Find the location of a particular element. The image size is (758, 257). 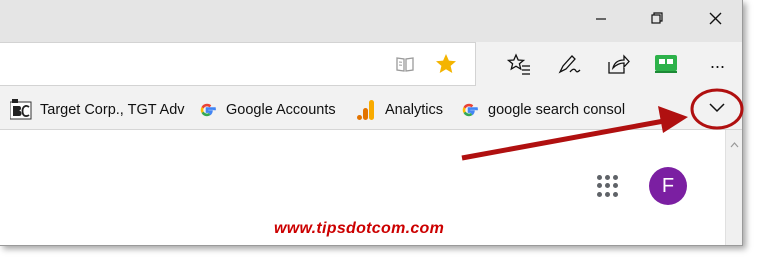

add-favorite-button is located at coordinates (446, 66).